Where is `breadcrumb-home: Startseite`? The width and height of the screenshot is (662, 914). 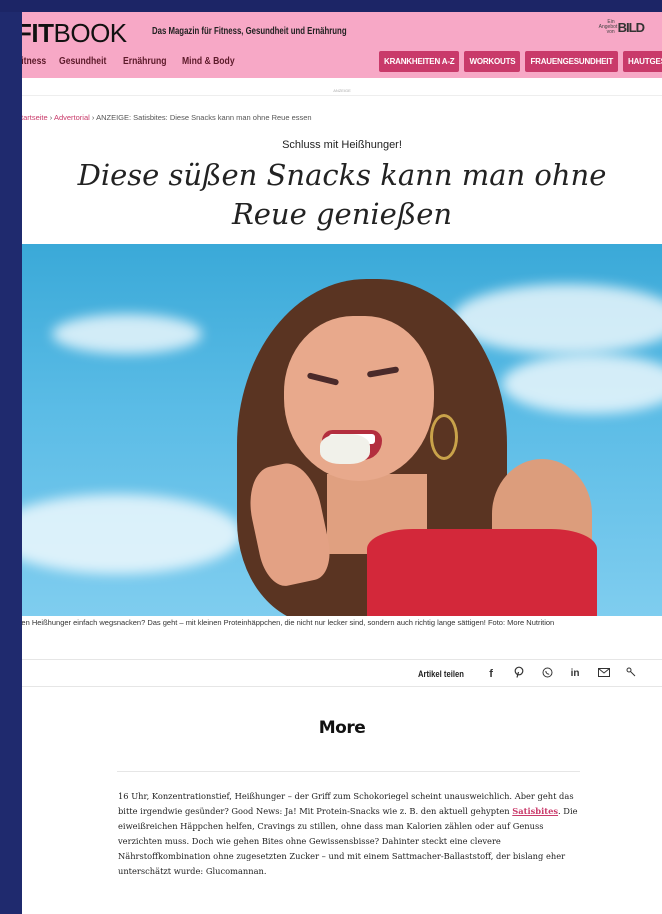
breadcrumb-home: Startseite is located at coordinates (35, 117).